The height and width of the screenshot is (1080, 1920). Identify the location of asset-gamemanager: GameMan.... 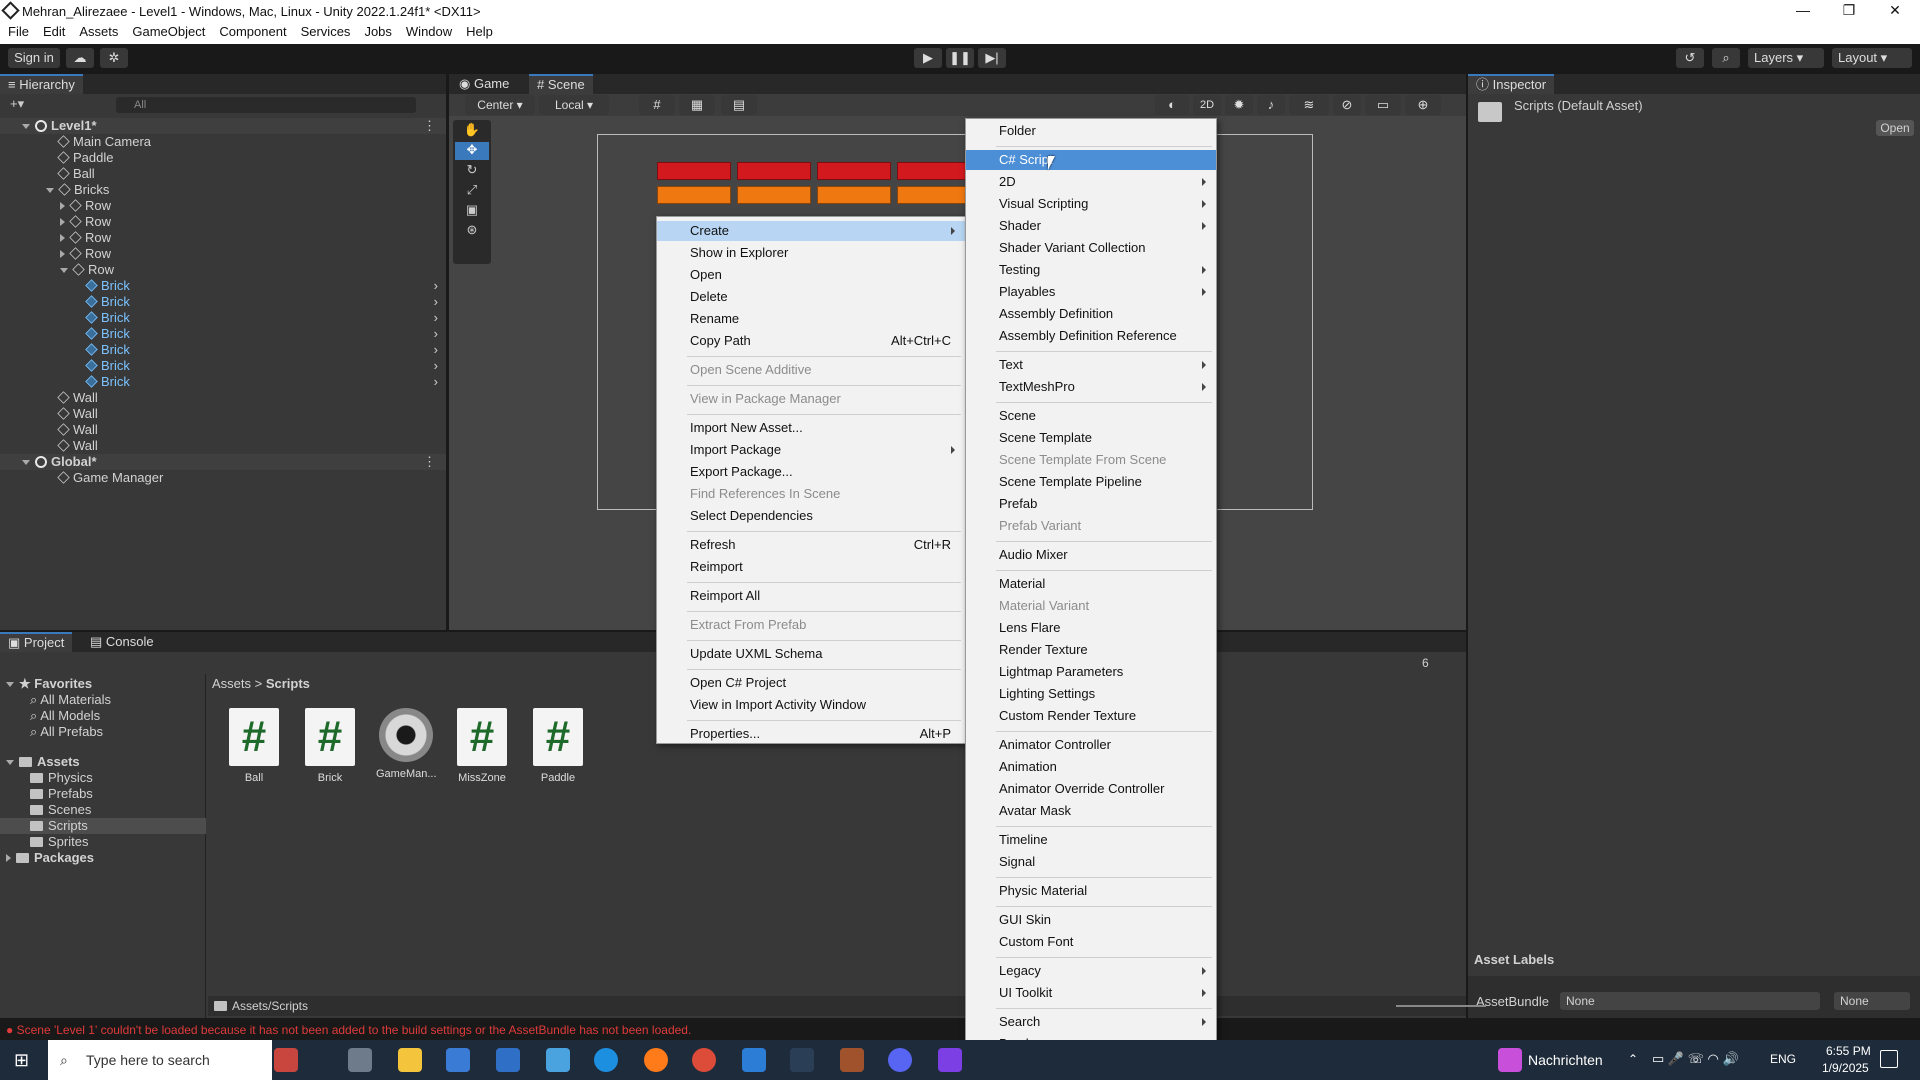
(406, 744).